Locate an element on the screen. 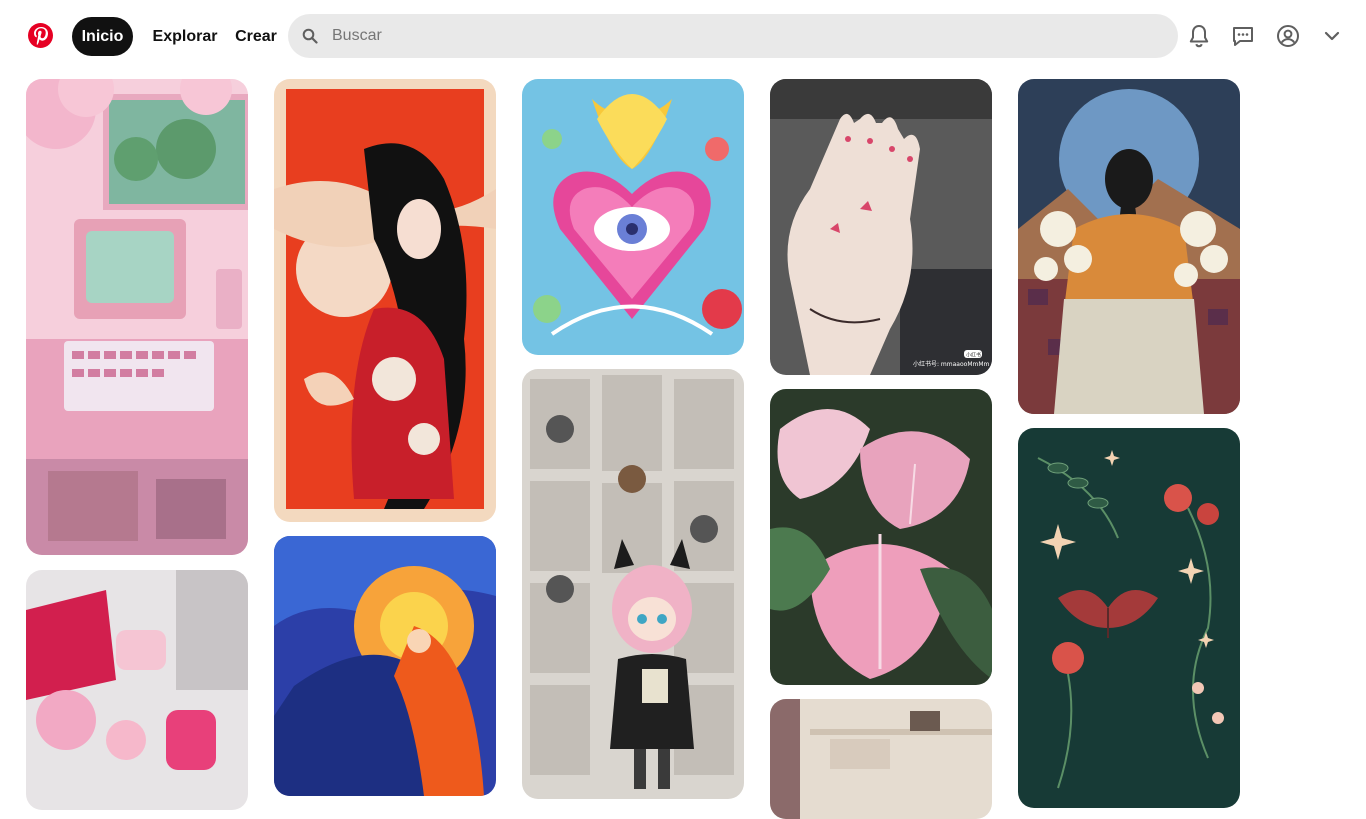 This screenshot has height=819, width=1366. pin-card-hand-tattoo: 小红书号: mmaaooMmMm 小红书 is located at coordinates (881, 227).